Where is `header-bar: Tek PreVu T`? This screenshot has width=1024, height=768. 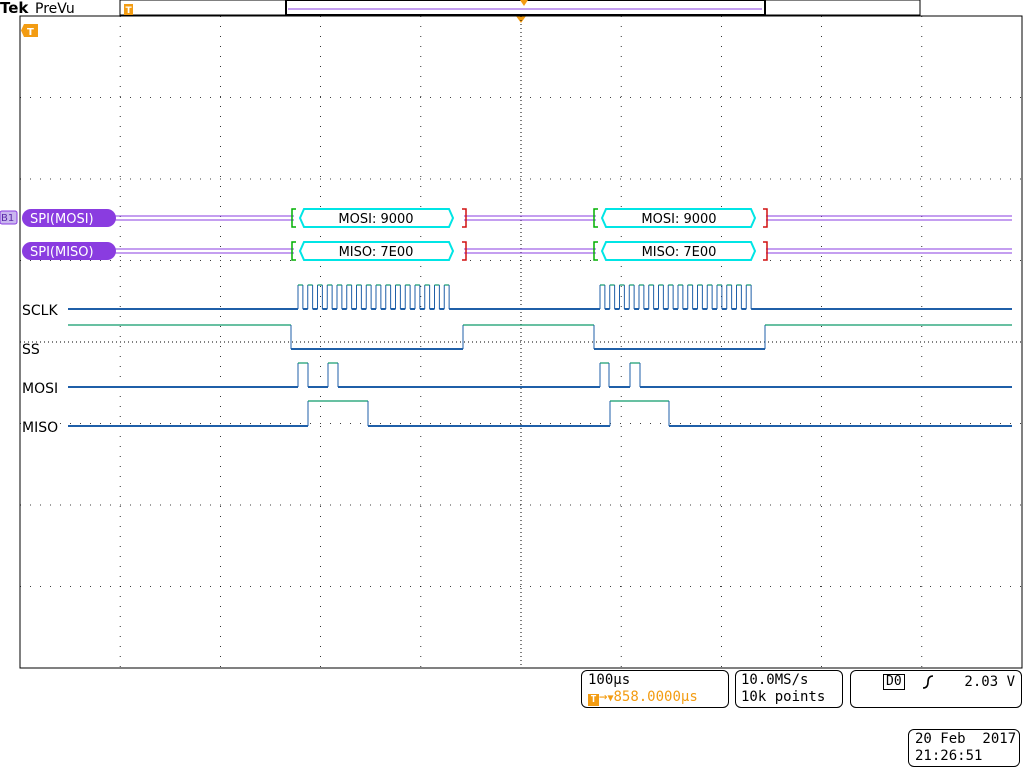 header-bar: Tek PreVu T is located at coordinates (460, 11).